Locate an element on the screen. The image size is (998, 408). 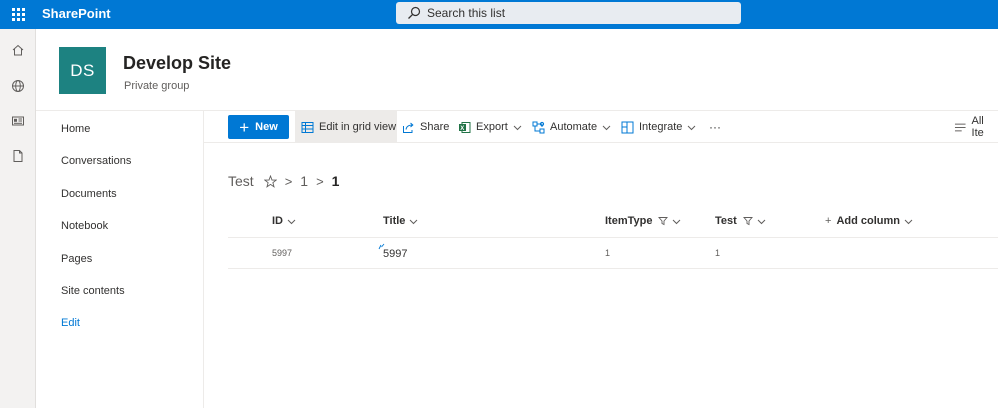
app-rail is located at coordinates (18, 218).